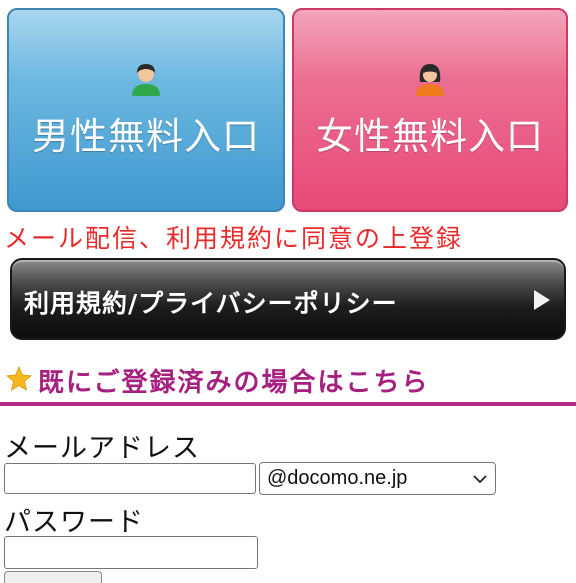 This screenshot has height=583, width=576. What do you see at coordinates (146, 136) in the screenshot?
I see `male-entry-label: 男性無料入口` at bounding box center [146, 136].